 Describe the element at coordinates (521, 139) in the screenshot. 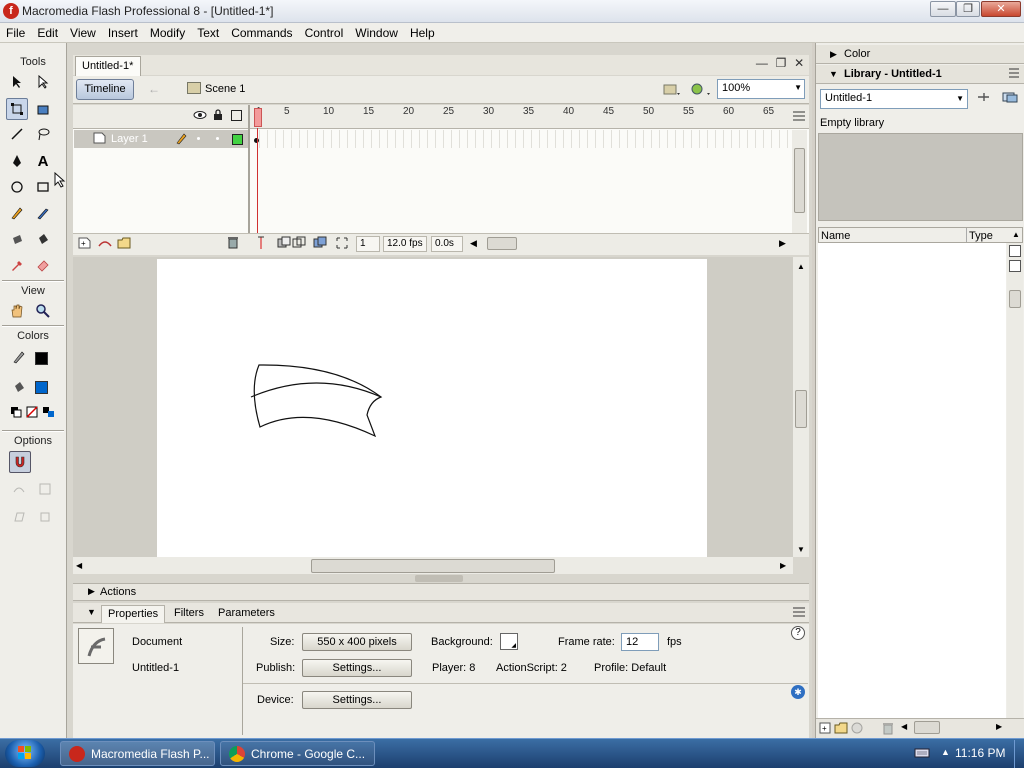

I see `layer-frames-row` at that location.